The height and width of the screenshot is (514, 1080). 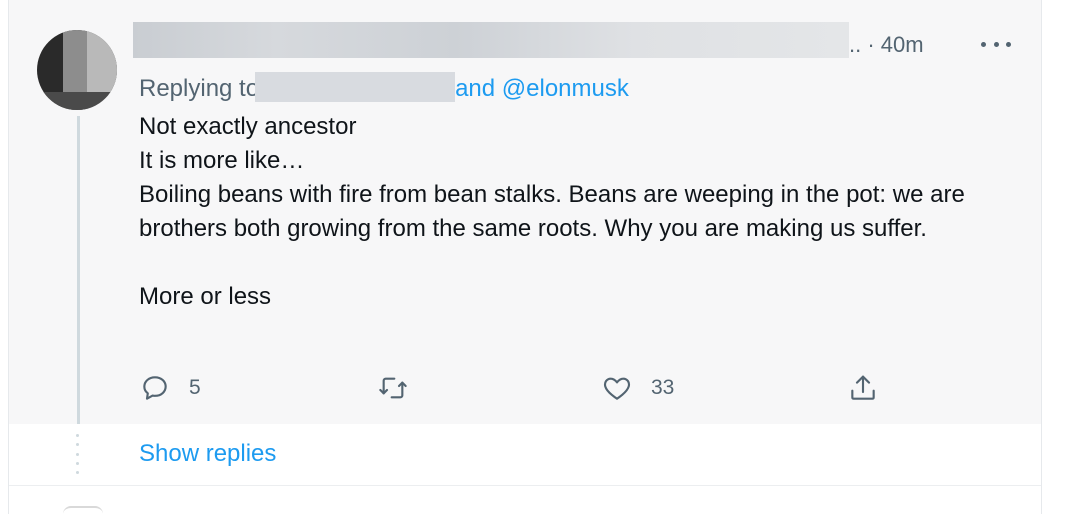 I want to click on reply-icon, so click(x=155, y=388).